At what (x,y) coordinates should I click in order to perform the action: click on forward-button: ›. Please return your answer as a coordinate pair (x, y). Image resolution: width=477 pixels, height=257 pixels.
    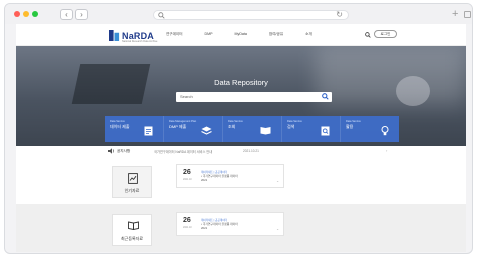
    Looking at the image, I should click on (81, 14).